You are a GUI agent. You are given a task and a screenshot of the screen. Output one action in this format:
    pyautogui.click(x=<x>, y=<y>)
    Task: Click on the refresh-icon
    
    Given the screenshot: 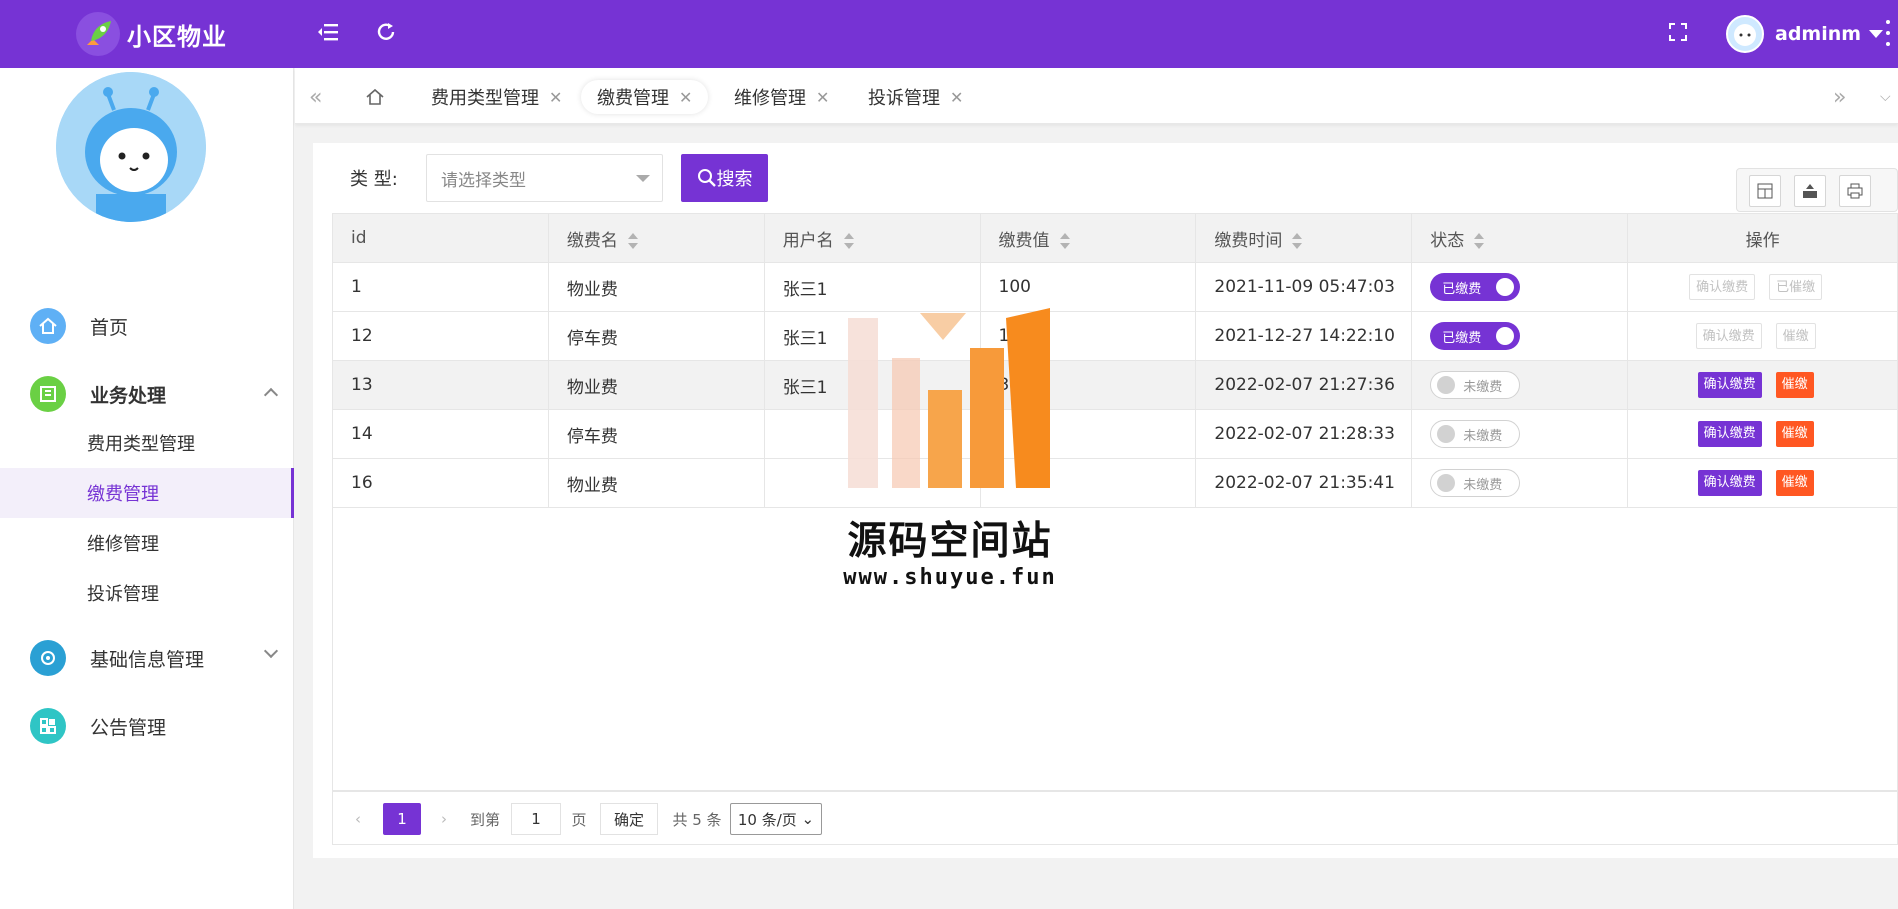 What is the action you would take?
    pyautogui.click(x=386, y=32)
    